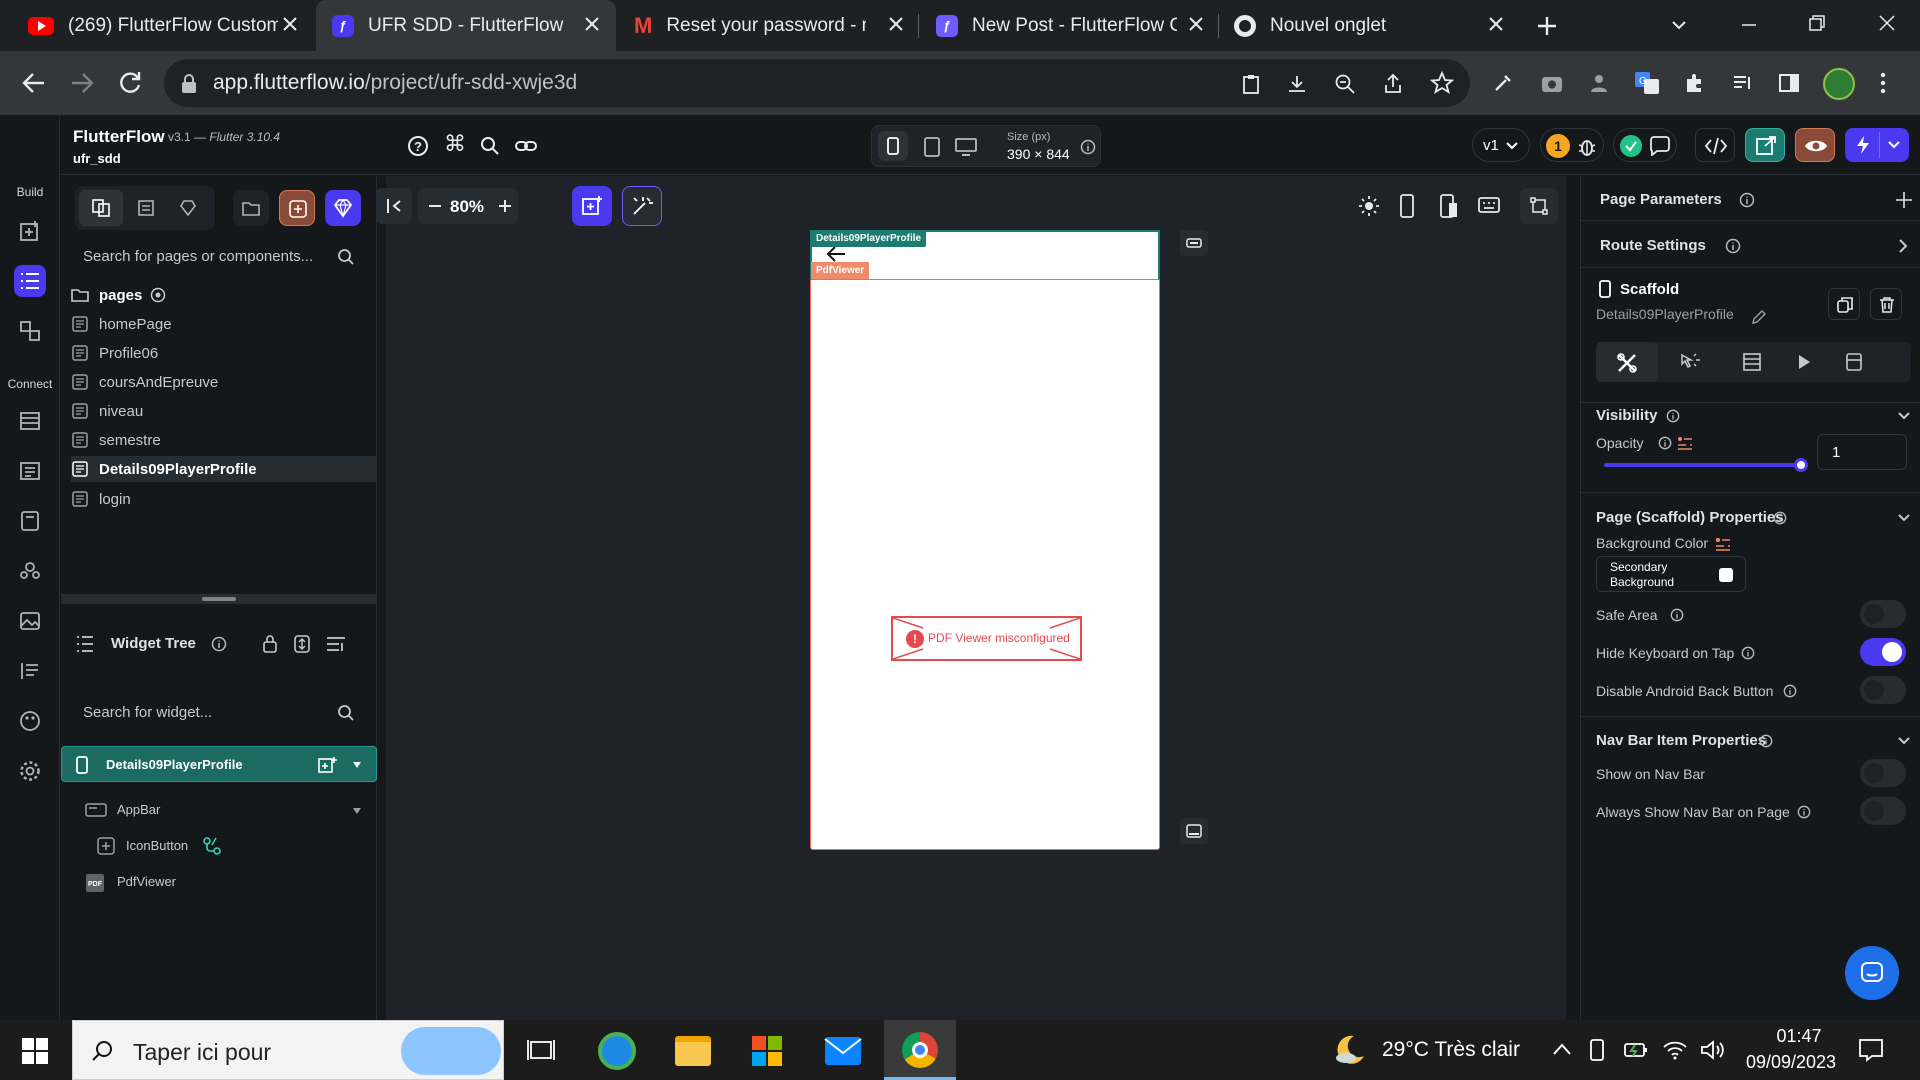 This screenshot has height=1080, width=1920. I want to click on route-settings-title: Route Settings, so click(1653, 245).